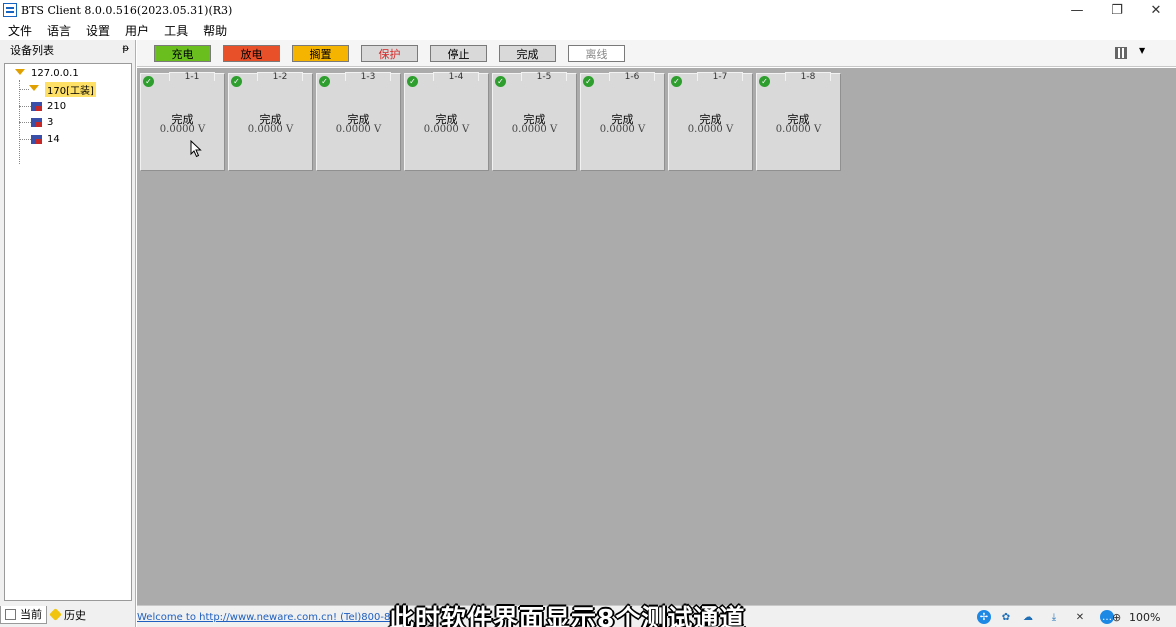  I want to click on device-list-title: 设备列表, so click(32, 50).